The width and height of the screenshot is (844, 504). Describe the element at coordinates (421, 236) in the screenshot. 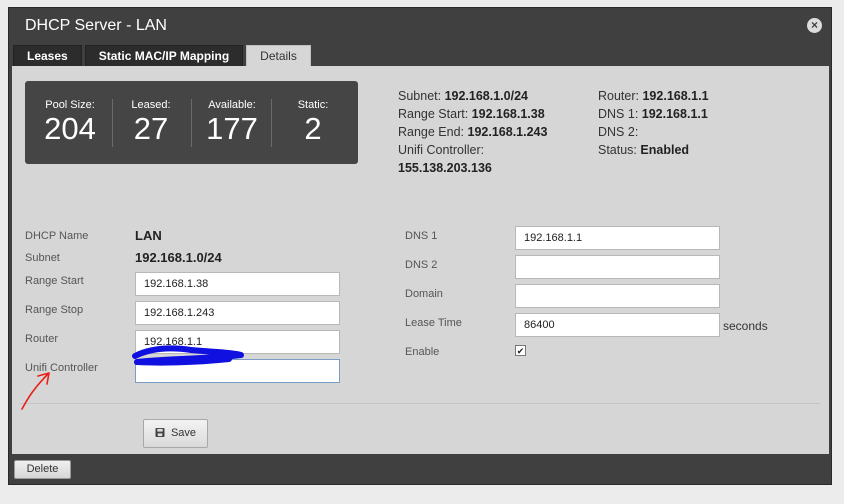

I see `dns1-label: DNS 1` at that location.